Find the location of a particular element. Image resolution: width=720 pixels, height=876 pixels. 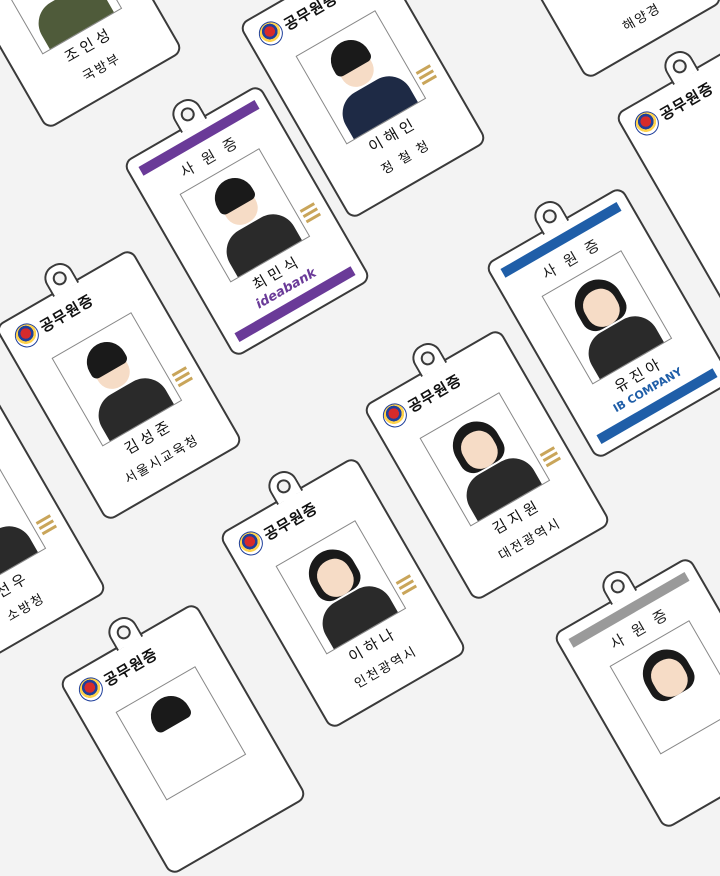

emblem-row: 공무원증 is located at coordinates (674, 107).